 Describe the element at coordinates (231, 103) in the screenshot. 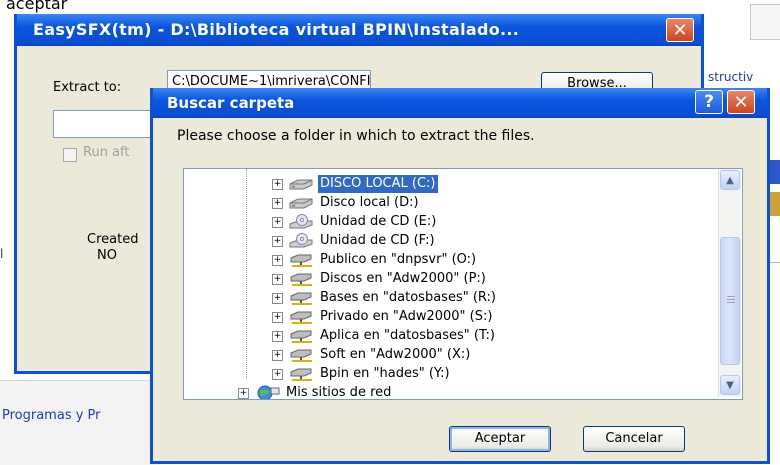

I see `dialog-title: Buscar carpeta` at that location.